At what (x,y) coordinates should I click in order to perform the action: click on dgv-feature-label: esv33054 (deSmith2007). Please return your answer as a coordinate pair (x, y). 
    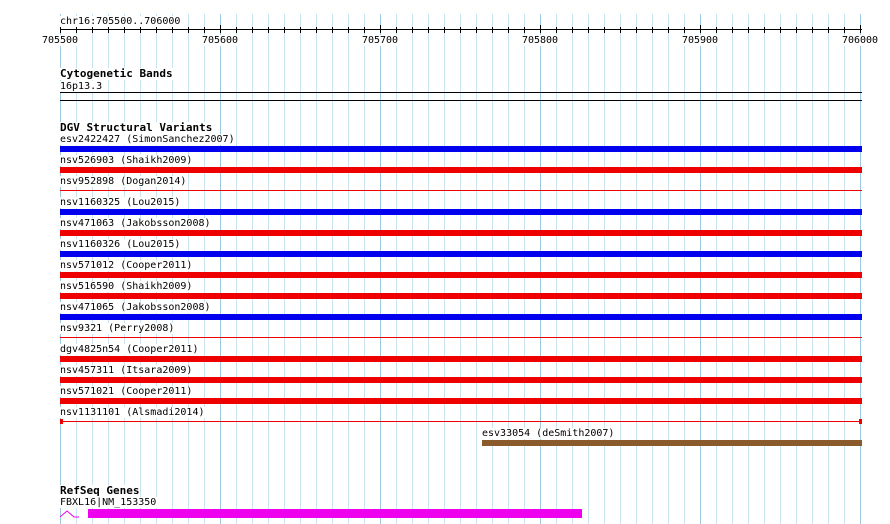
    Looking at the image, I should click on (549, 433).